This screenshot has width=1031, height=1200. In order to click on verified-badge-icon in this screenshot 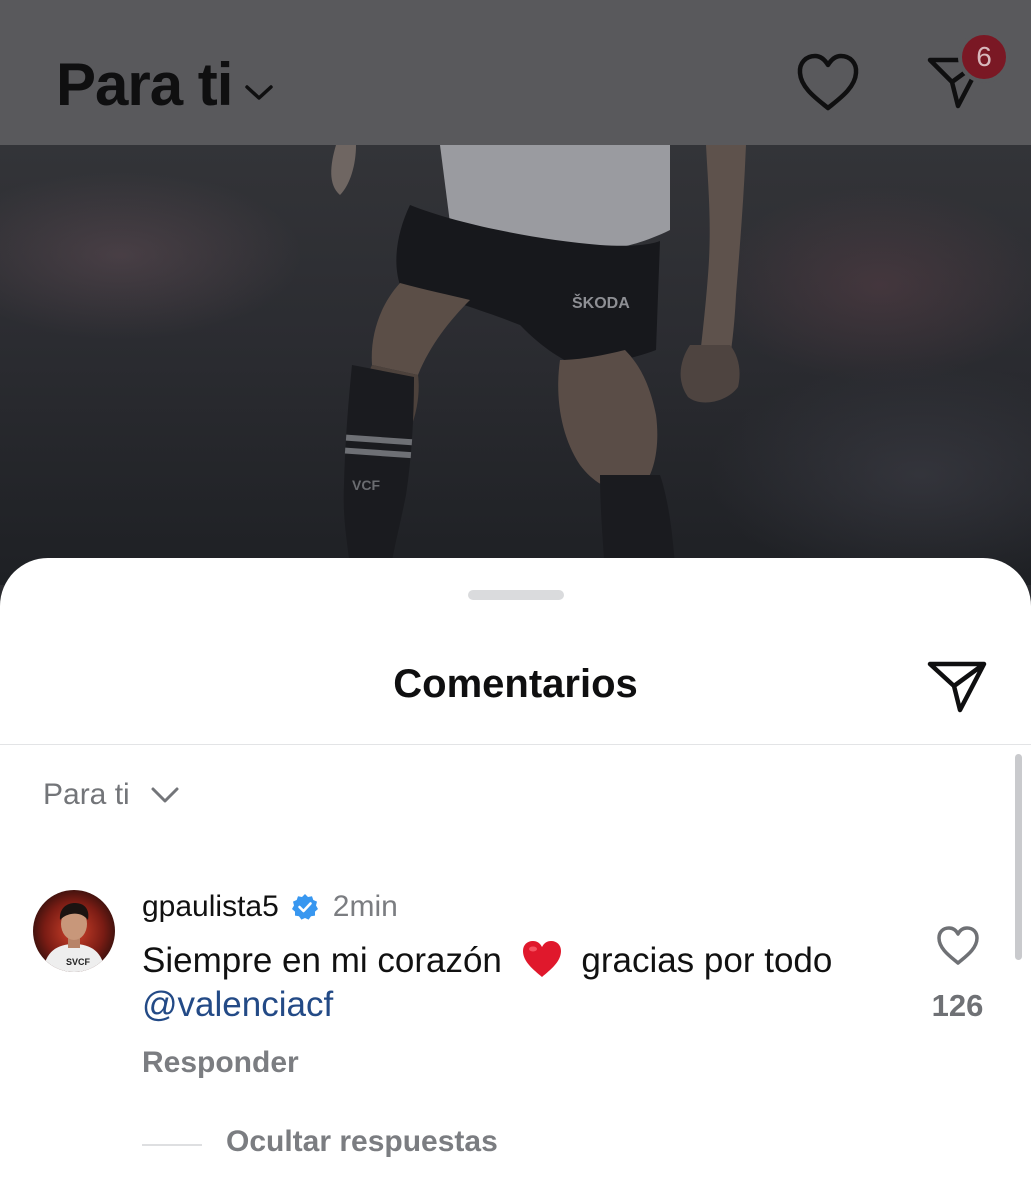, I will do `click(304, 907)`.